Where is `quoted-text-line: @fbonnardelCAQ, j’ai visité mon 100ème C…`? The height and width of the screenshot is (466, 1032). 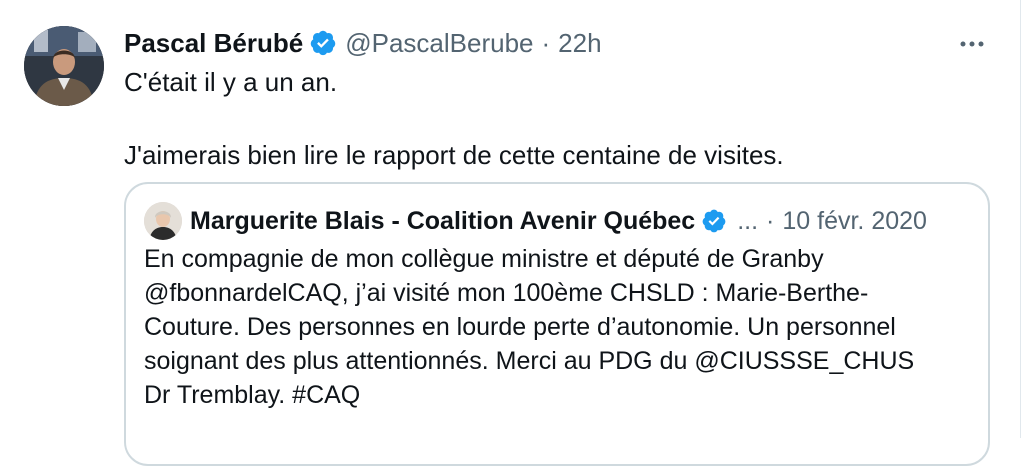
quoted-text-line: @fbonnardelCAQ, j’ai visité mon 100ème C… is located at coordinates (506, 293).